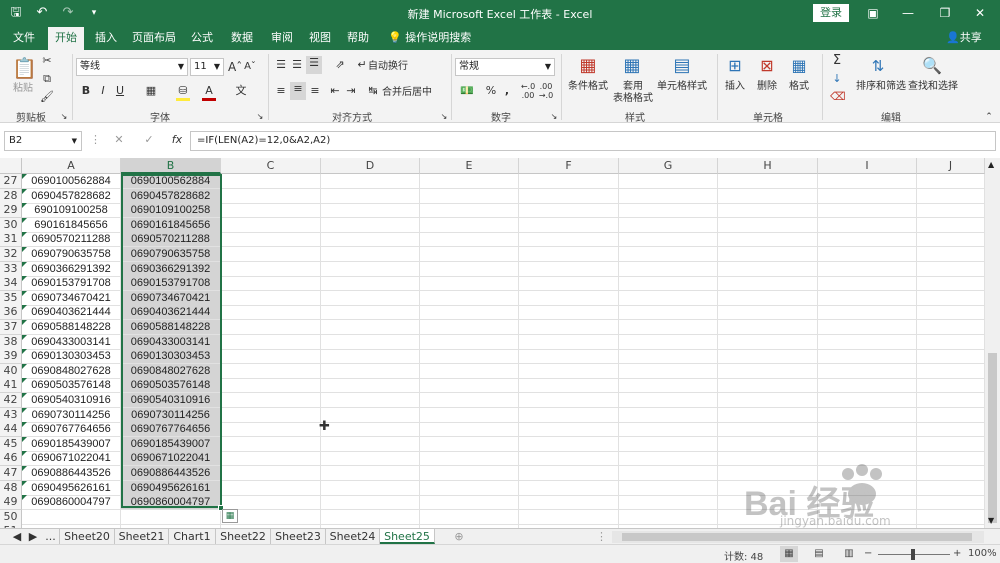 Image resolution: width=1000 pixels, height=563 pixels. I want to click on row-header: 37, so click(11, 327).